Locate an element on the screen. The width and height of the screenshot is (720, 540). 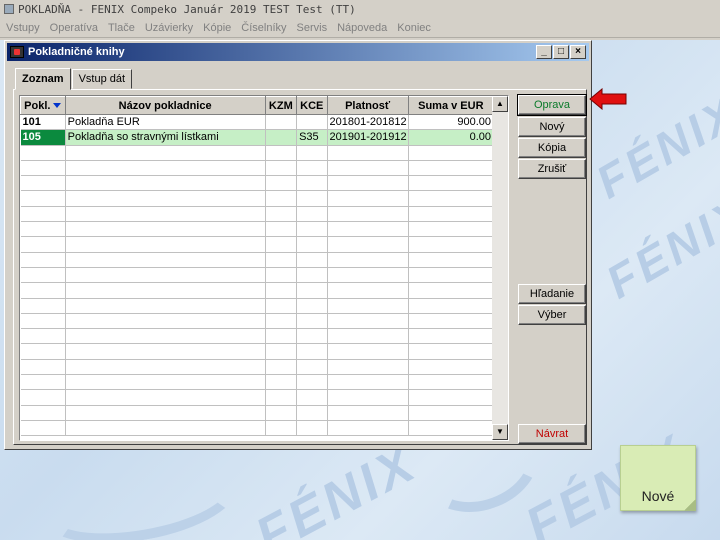
zrusit-button: Zrušiť is located at coordinates (552, 169).